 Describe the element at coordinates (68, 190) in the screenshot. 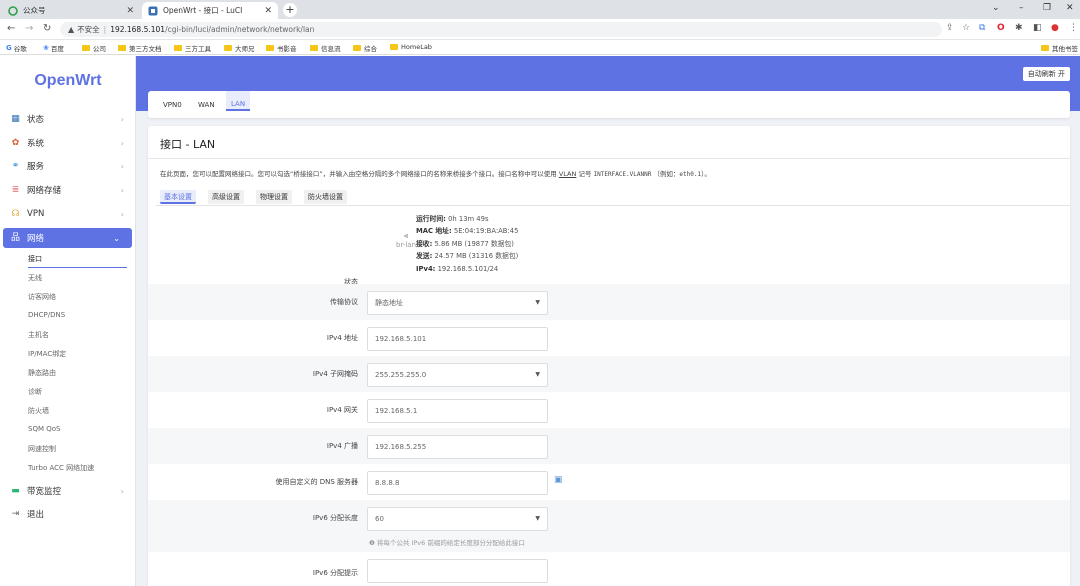

I see `sidebar-item-storage: ≣ 网络存储 ›` at that location.